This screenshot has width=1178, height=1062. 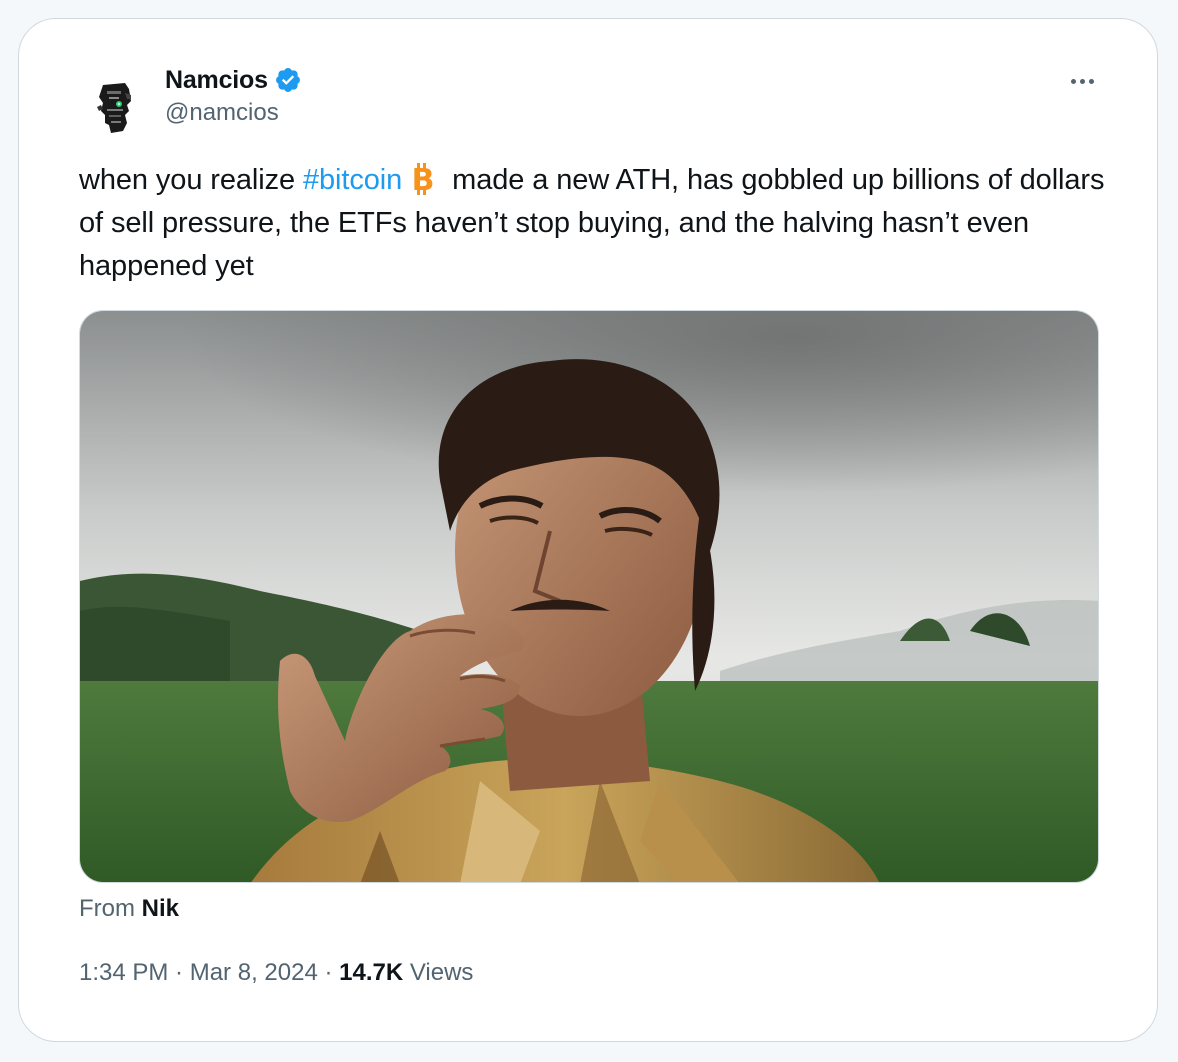 I want to click on media-attribution: From Nik, so click(x=129, y=909).